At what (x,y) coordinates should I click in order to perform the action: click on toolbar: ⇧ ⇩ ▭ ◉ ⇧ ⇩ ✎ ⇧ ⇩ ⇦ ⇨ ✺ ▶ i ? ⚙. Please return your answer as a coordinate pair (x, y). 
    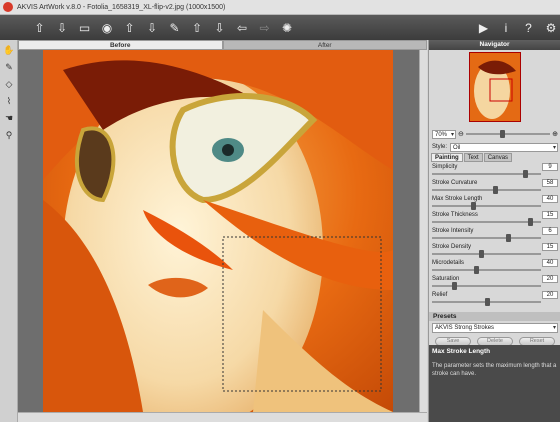
    Looking at the image, I should click on (280, 27).